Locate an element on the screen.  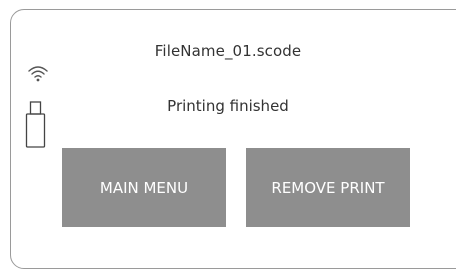
print-status-text: Printing finished is located at coordinates (228, 106).